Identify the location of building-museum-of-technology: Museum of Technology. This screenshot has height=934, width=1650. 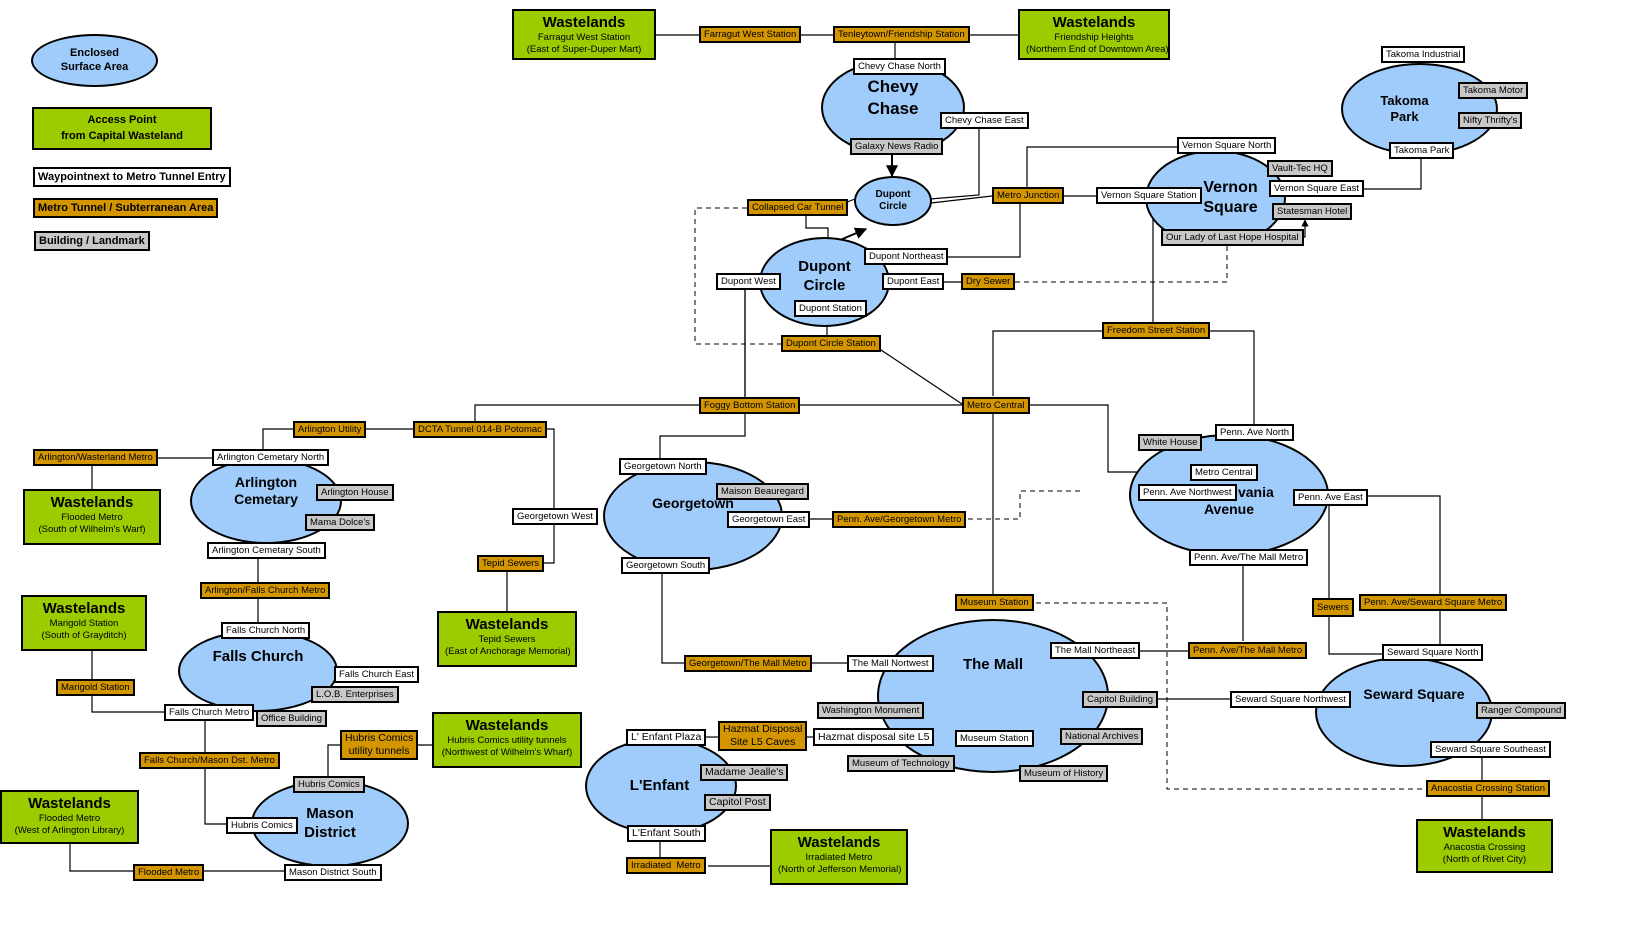
(901, 763).